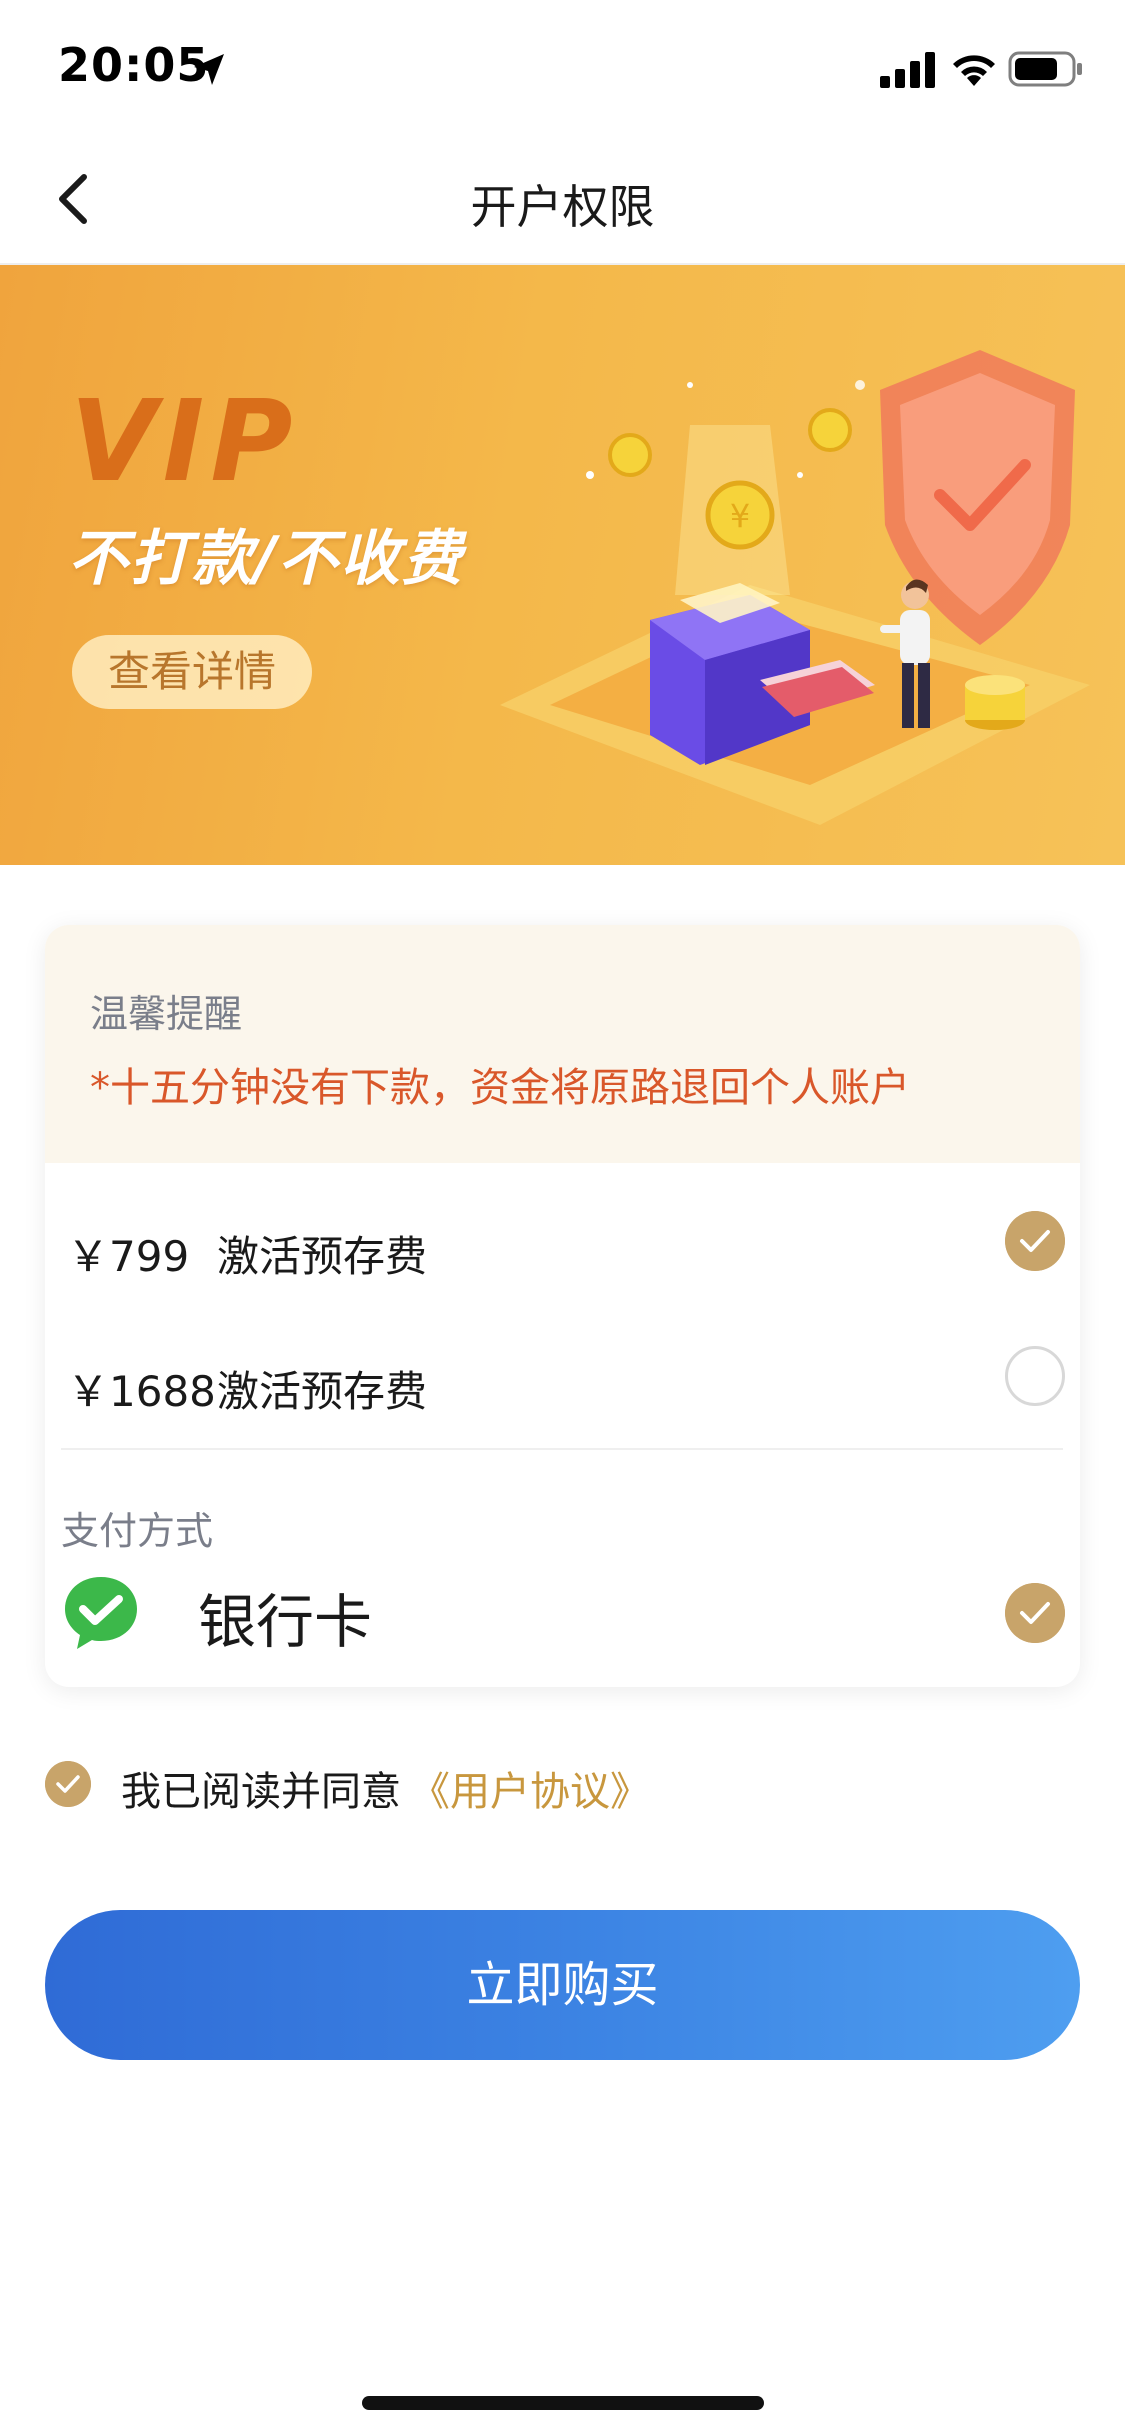 The height and width of the screenshot is (2436, 1125). What do you see at coordinates (209, 69) in the screenshot?
I see `location-arrow-icon` at bounding box center [209, 69].